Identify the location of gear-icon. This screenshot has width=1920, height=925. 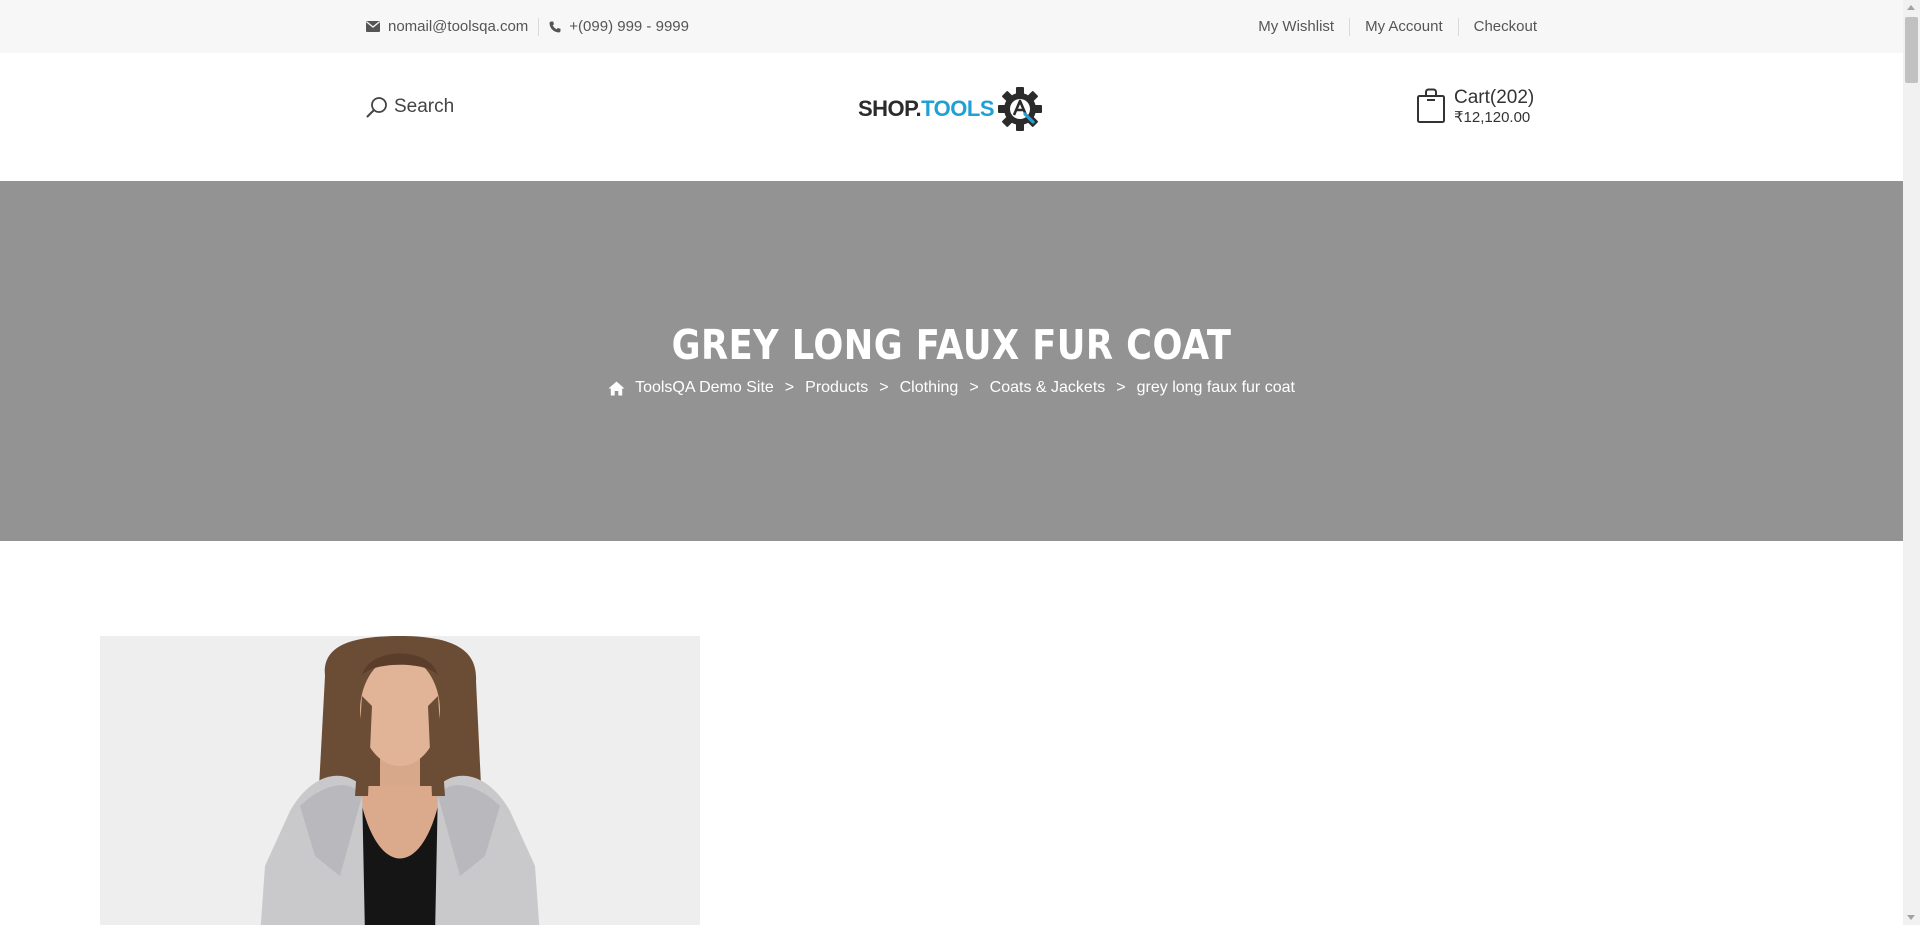
(1020, 109).